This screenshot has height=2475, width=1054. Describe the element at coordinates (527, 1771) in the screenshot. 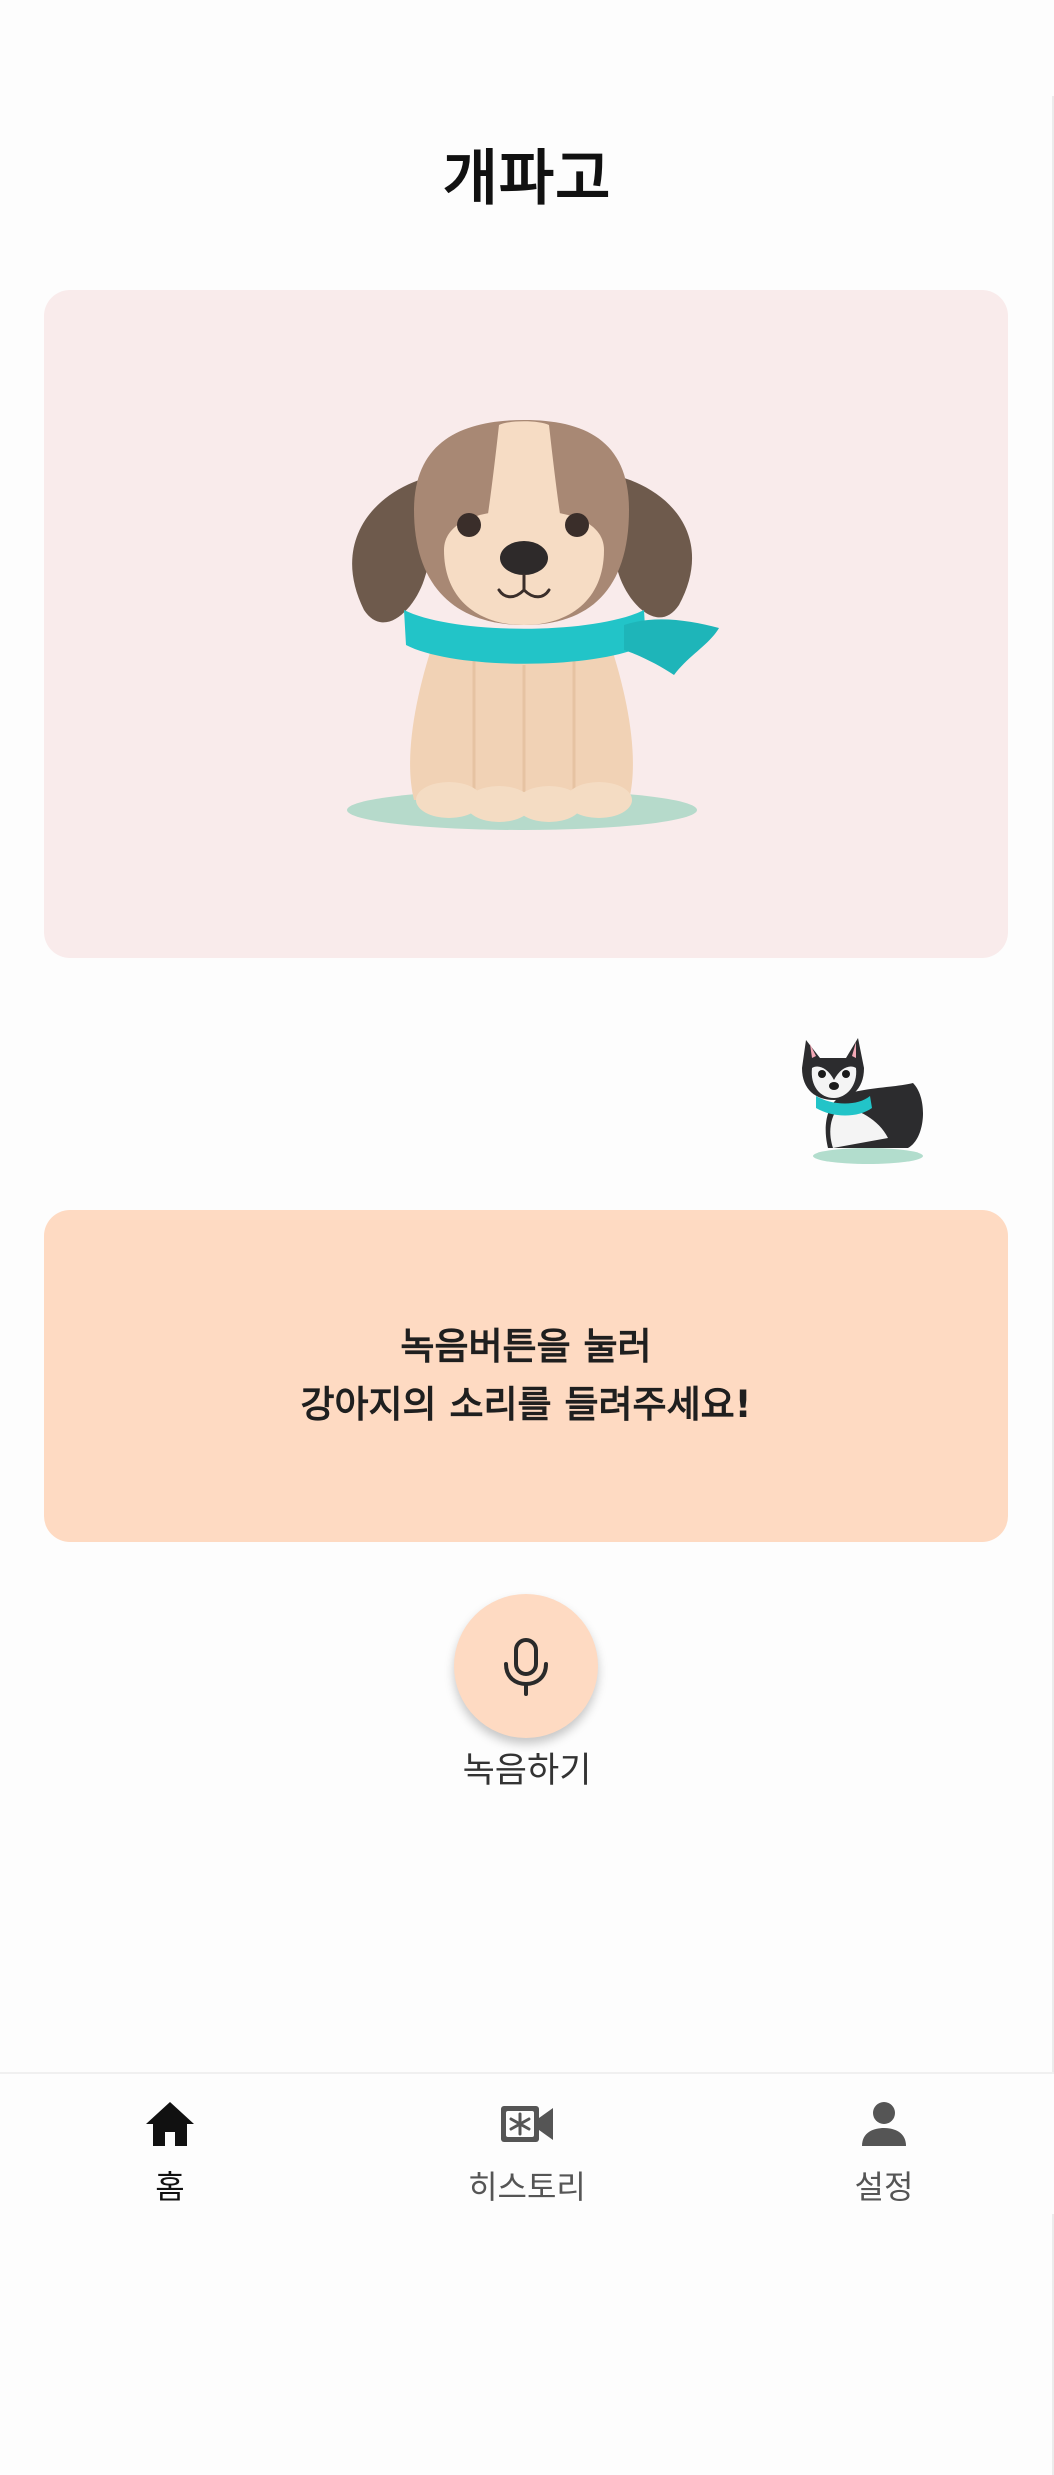

I see `record-label: 녹음하기` at that location.